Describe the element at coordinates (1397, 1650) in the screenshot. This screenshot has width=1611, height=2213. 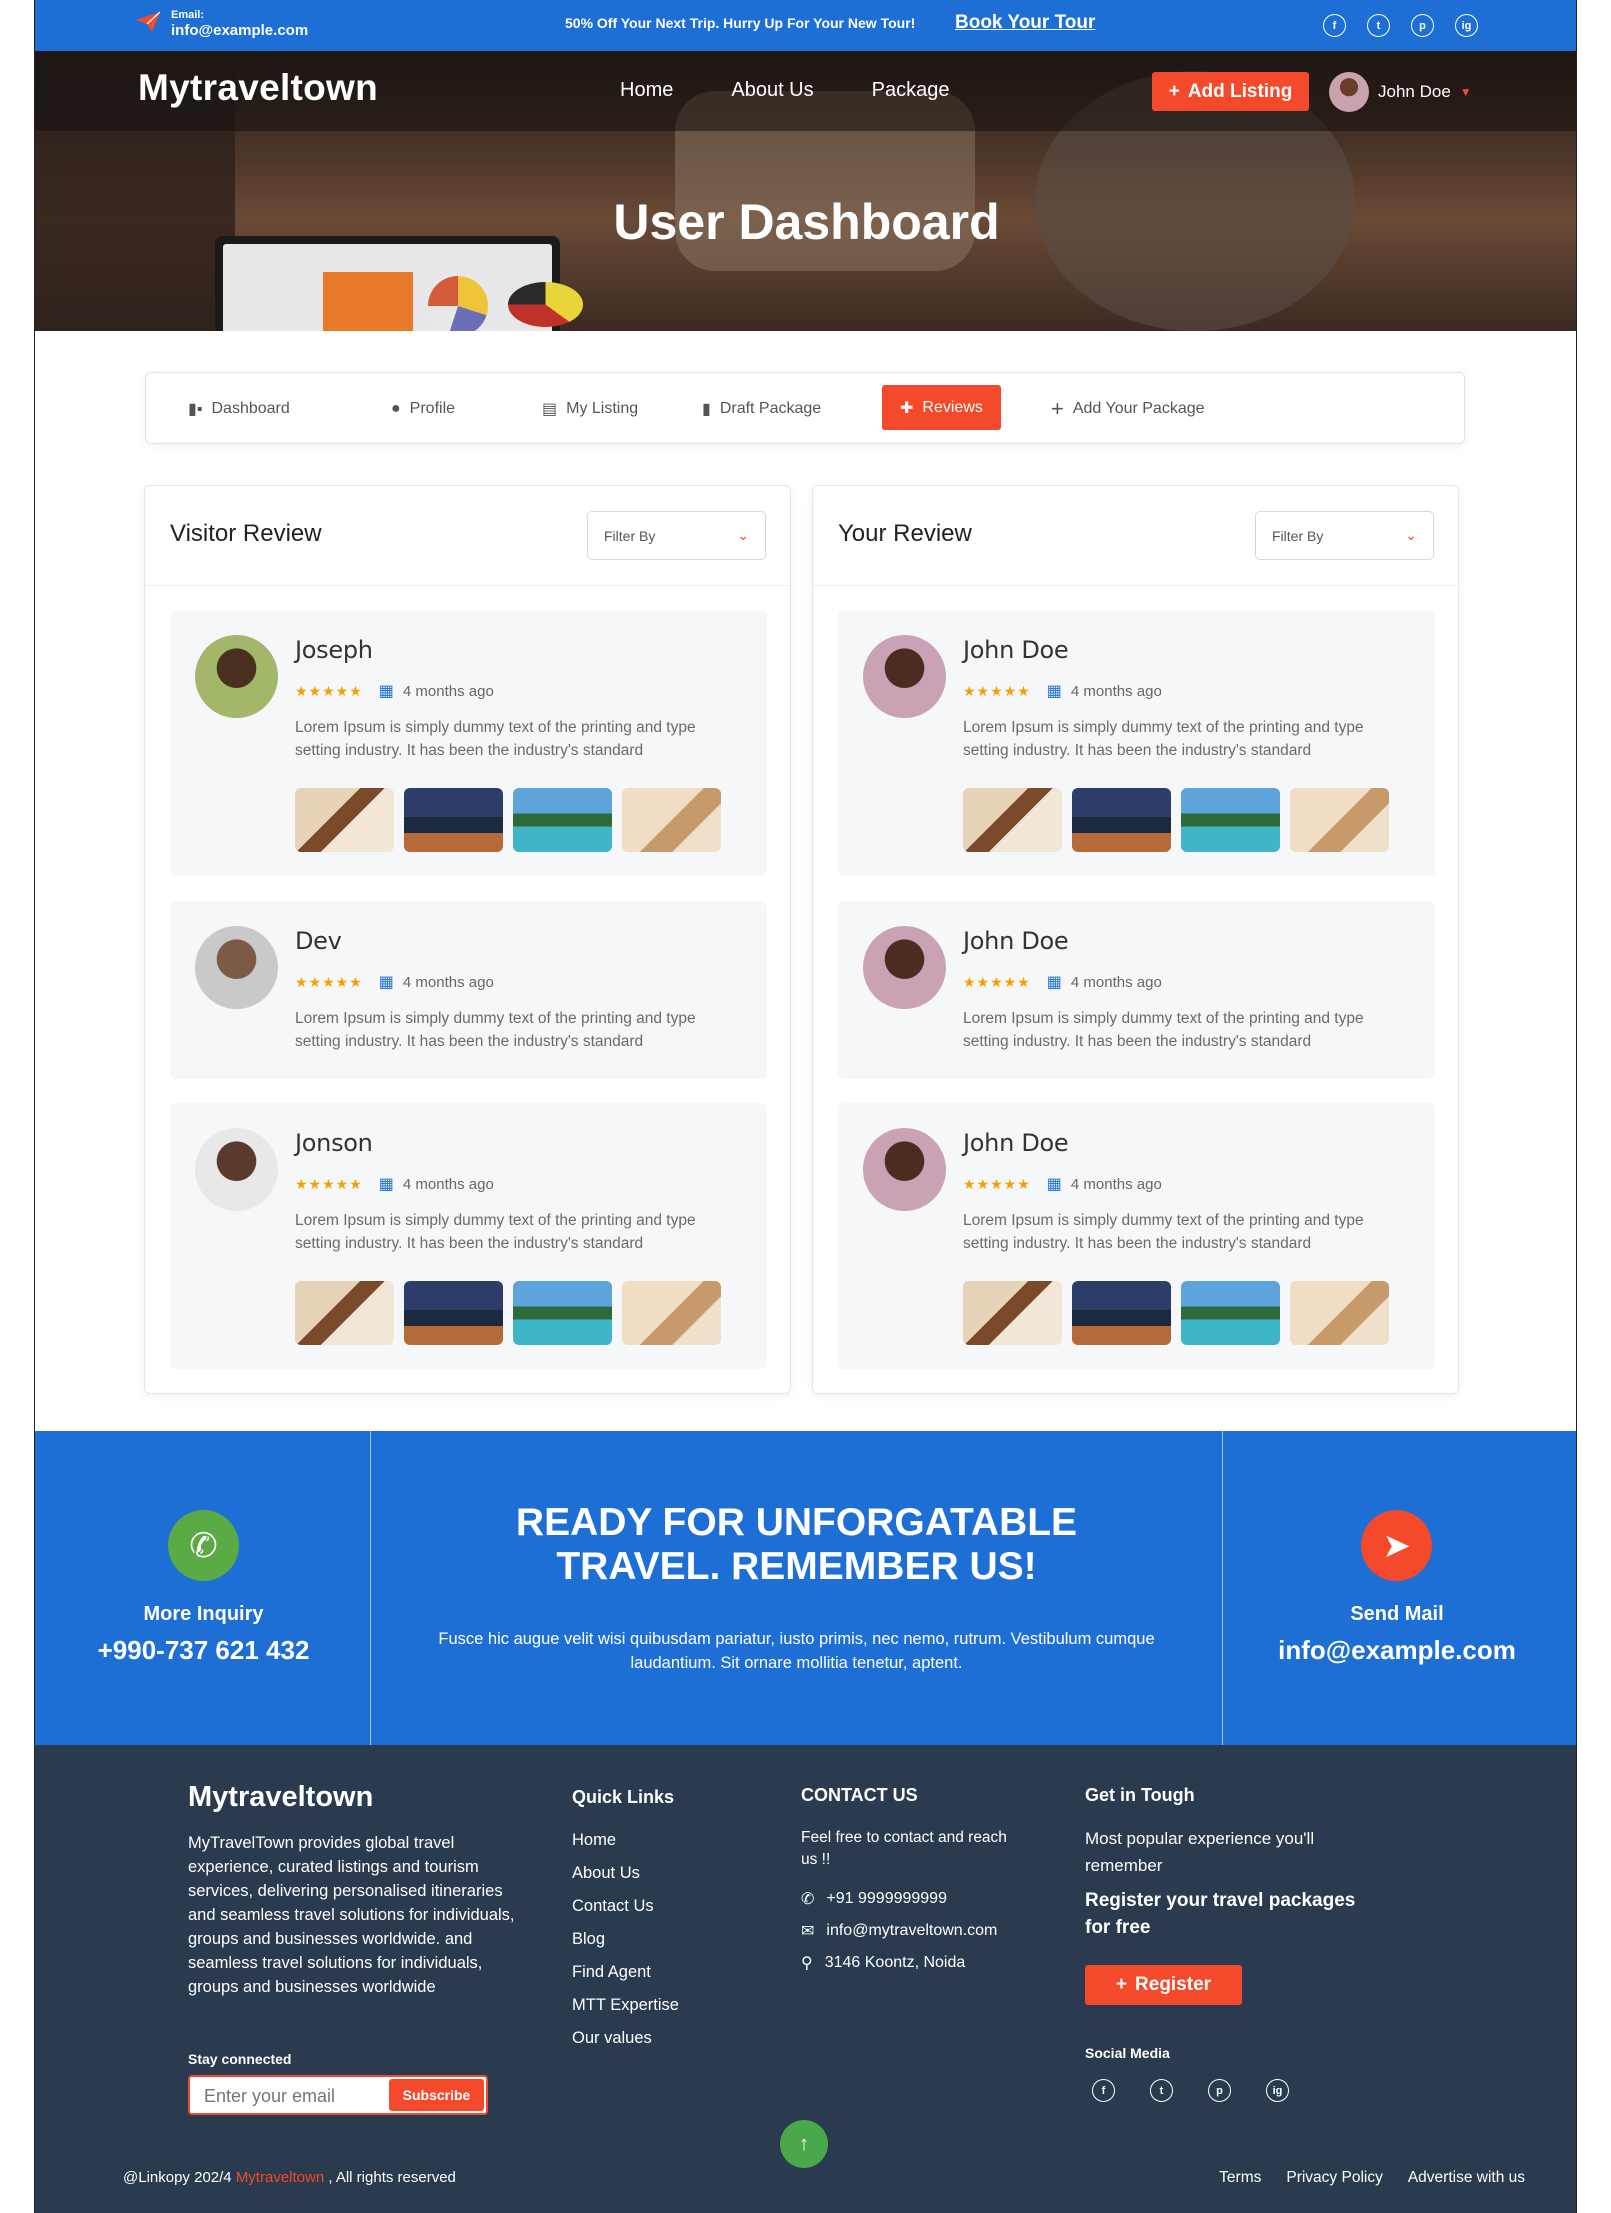
I see `mail-address: info@example.com` at that location.